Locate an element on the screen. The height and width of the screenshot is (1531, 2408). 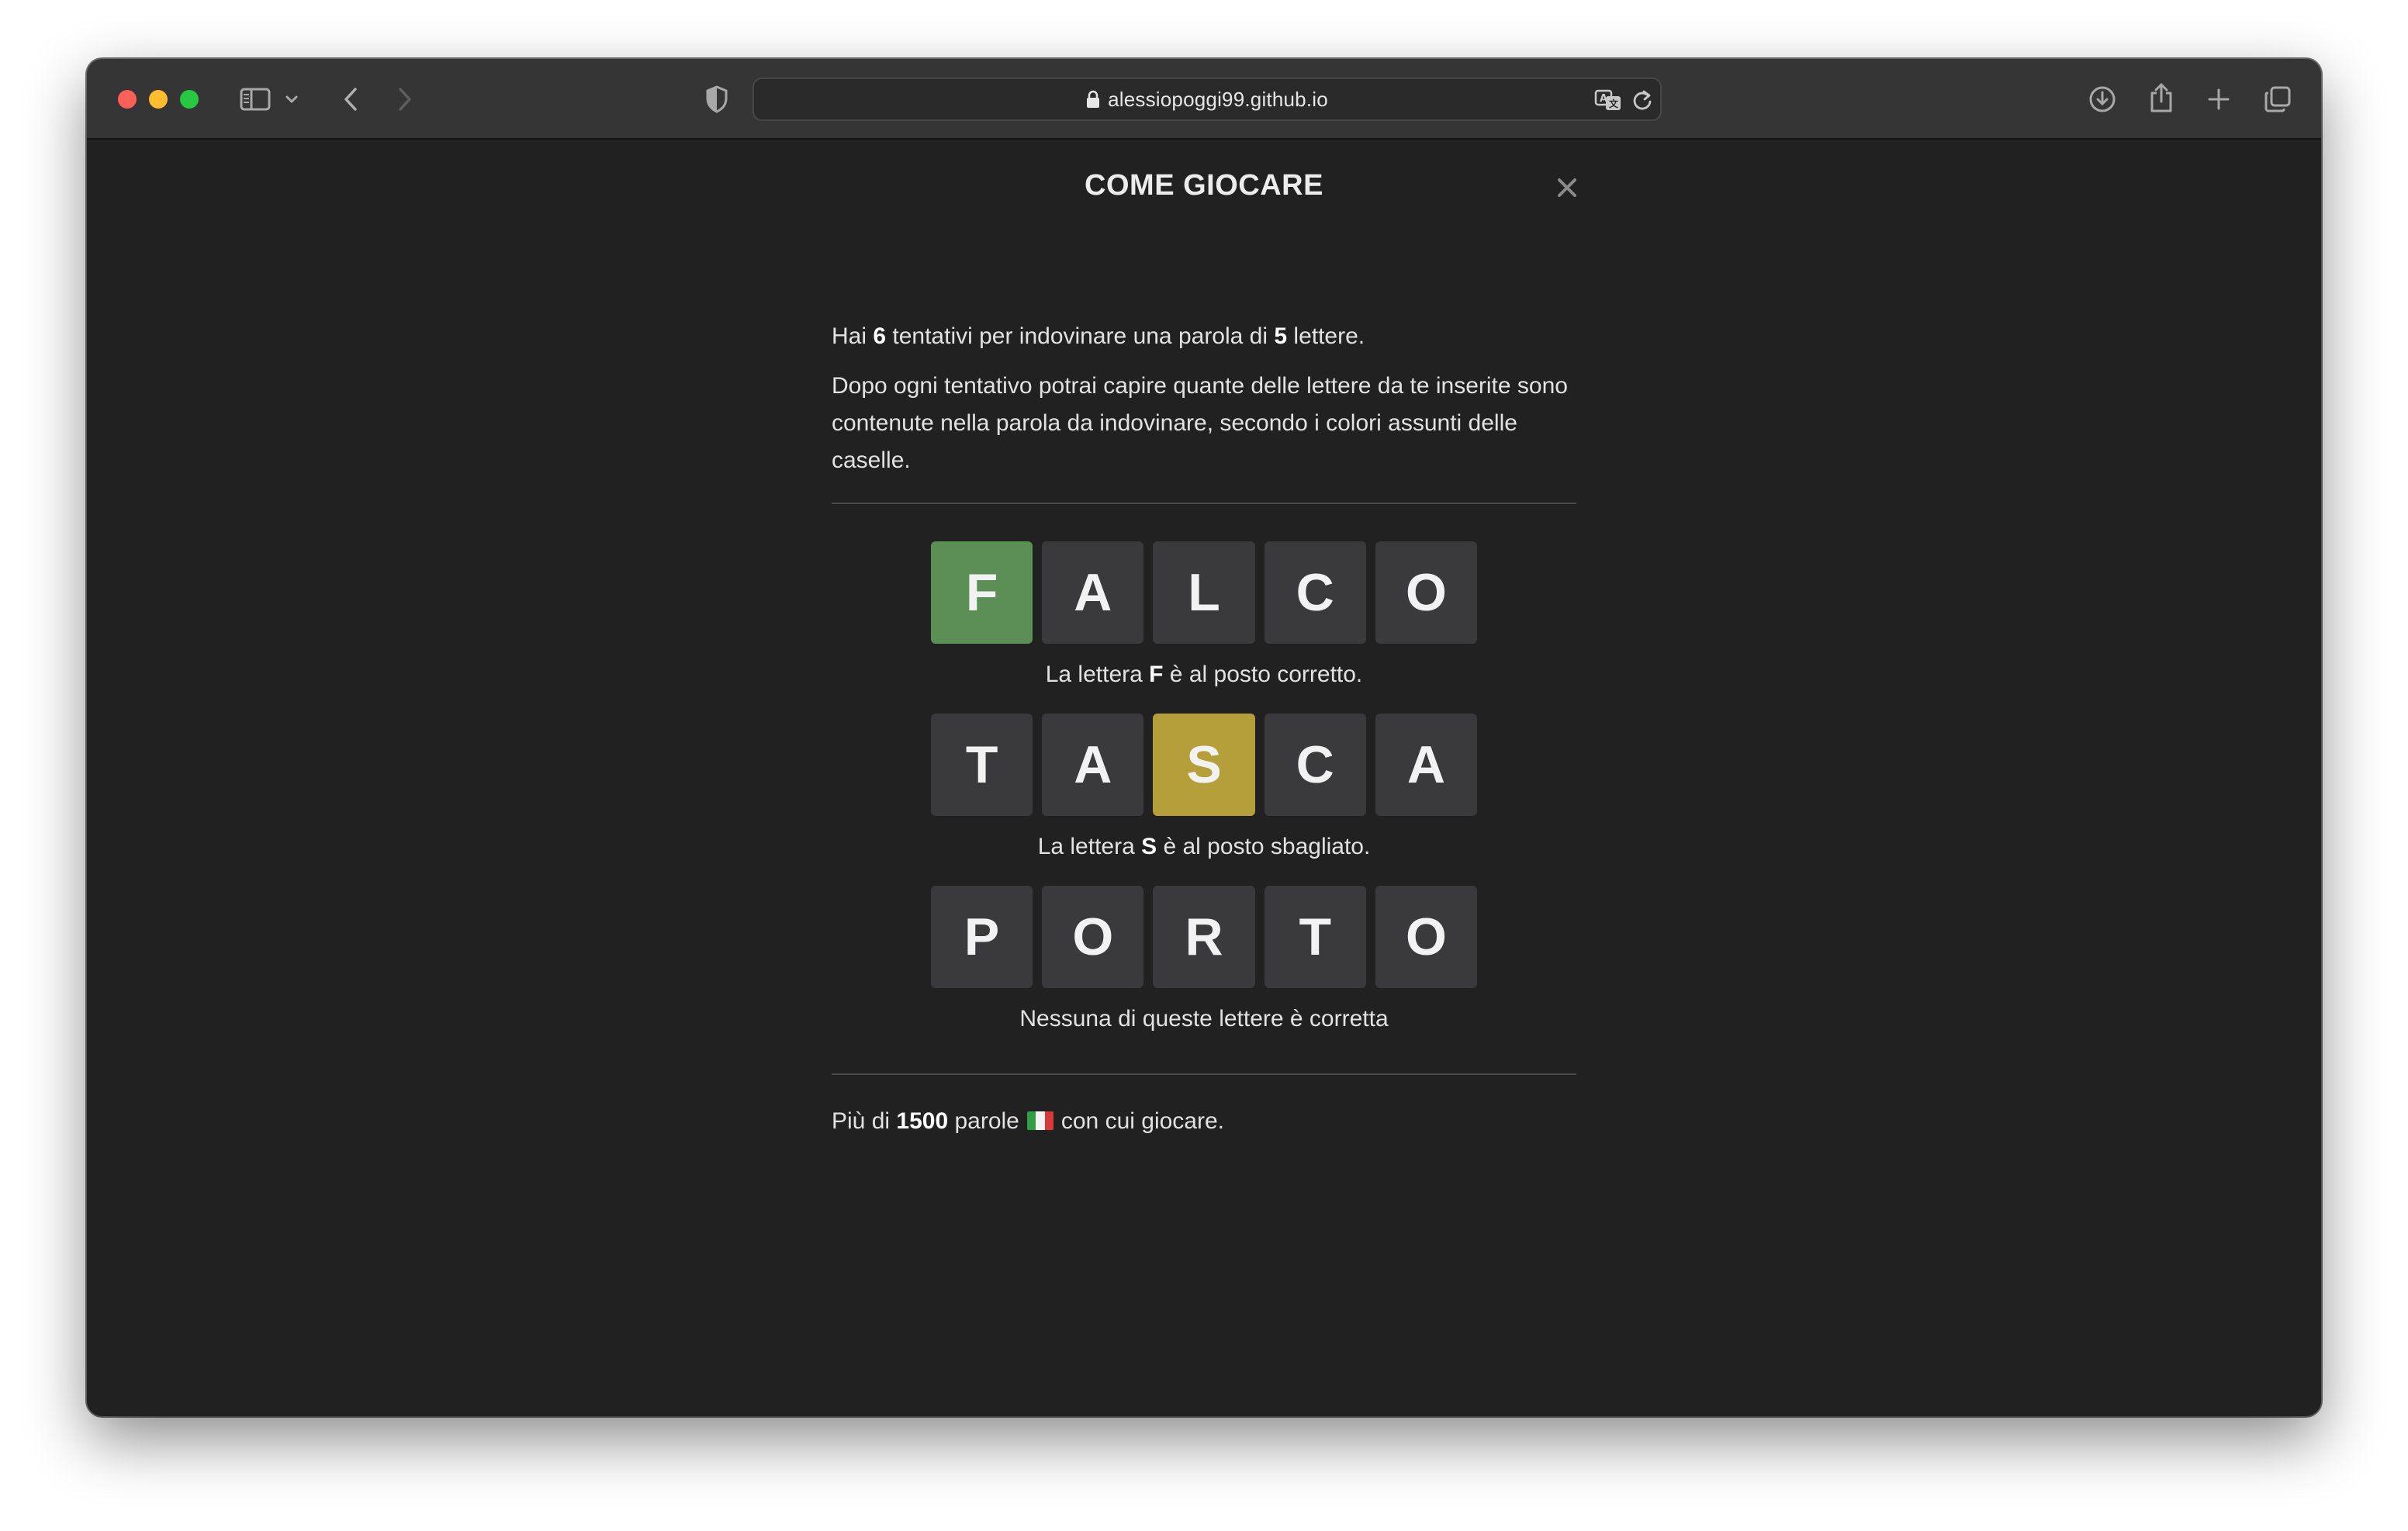
lock-icon is located at coordinates (1093, 99).